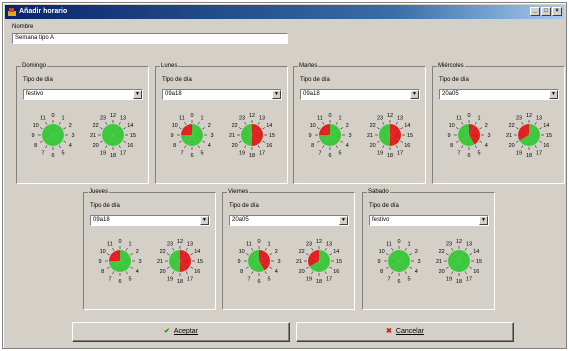  What do you see at coordinates (381, 220) in the screenshot?
I see `tipo-value: festivo` at bounding box center [381, 220].